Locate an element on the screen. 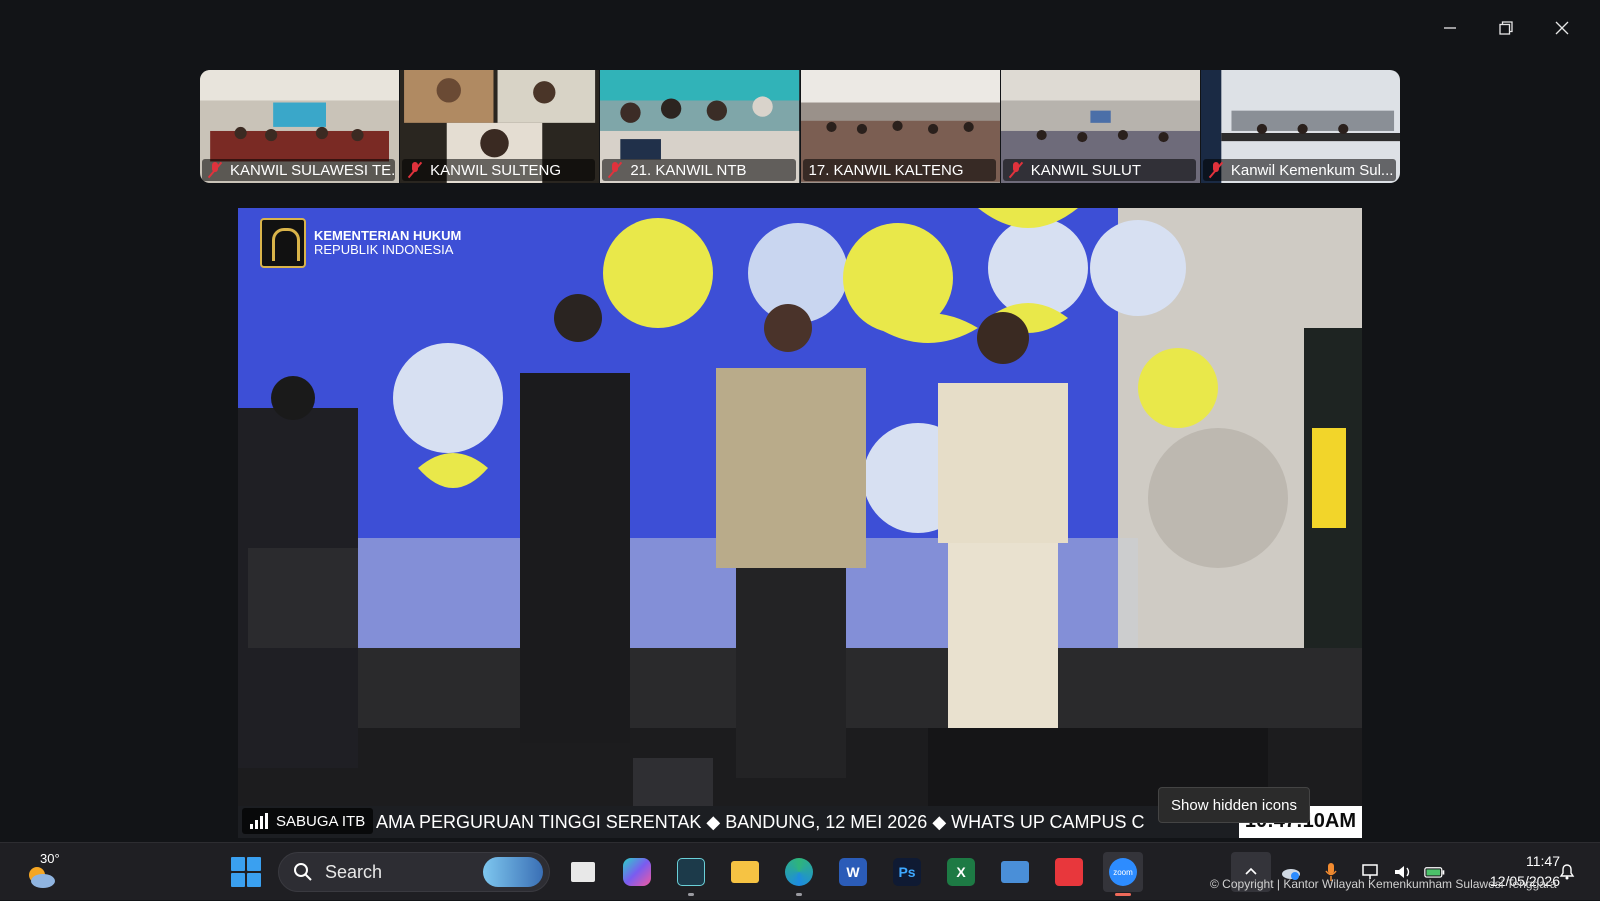 Image resolution: width=1600 pixels, height=901 pixels. restore-icon is located at coordinates (1506, 28).